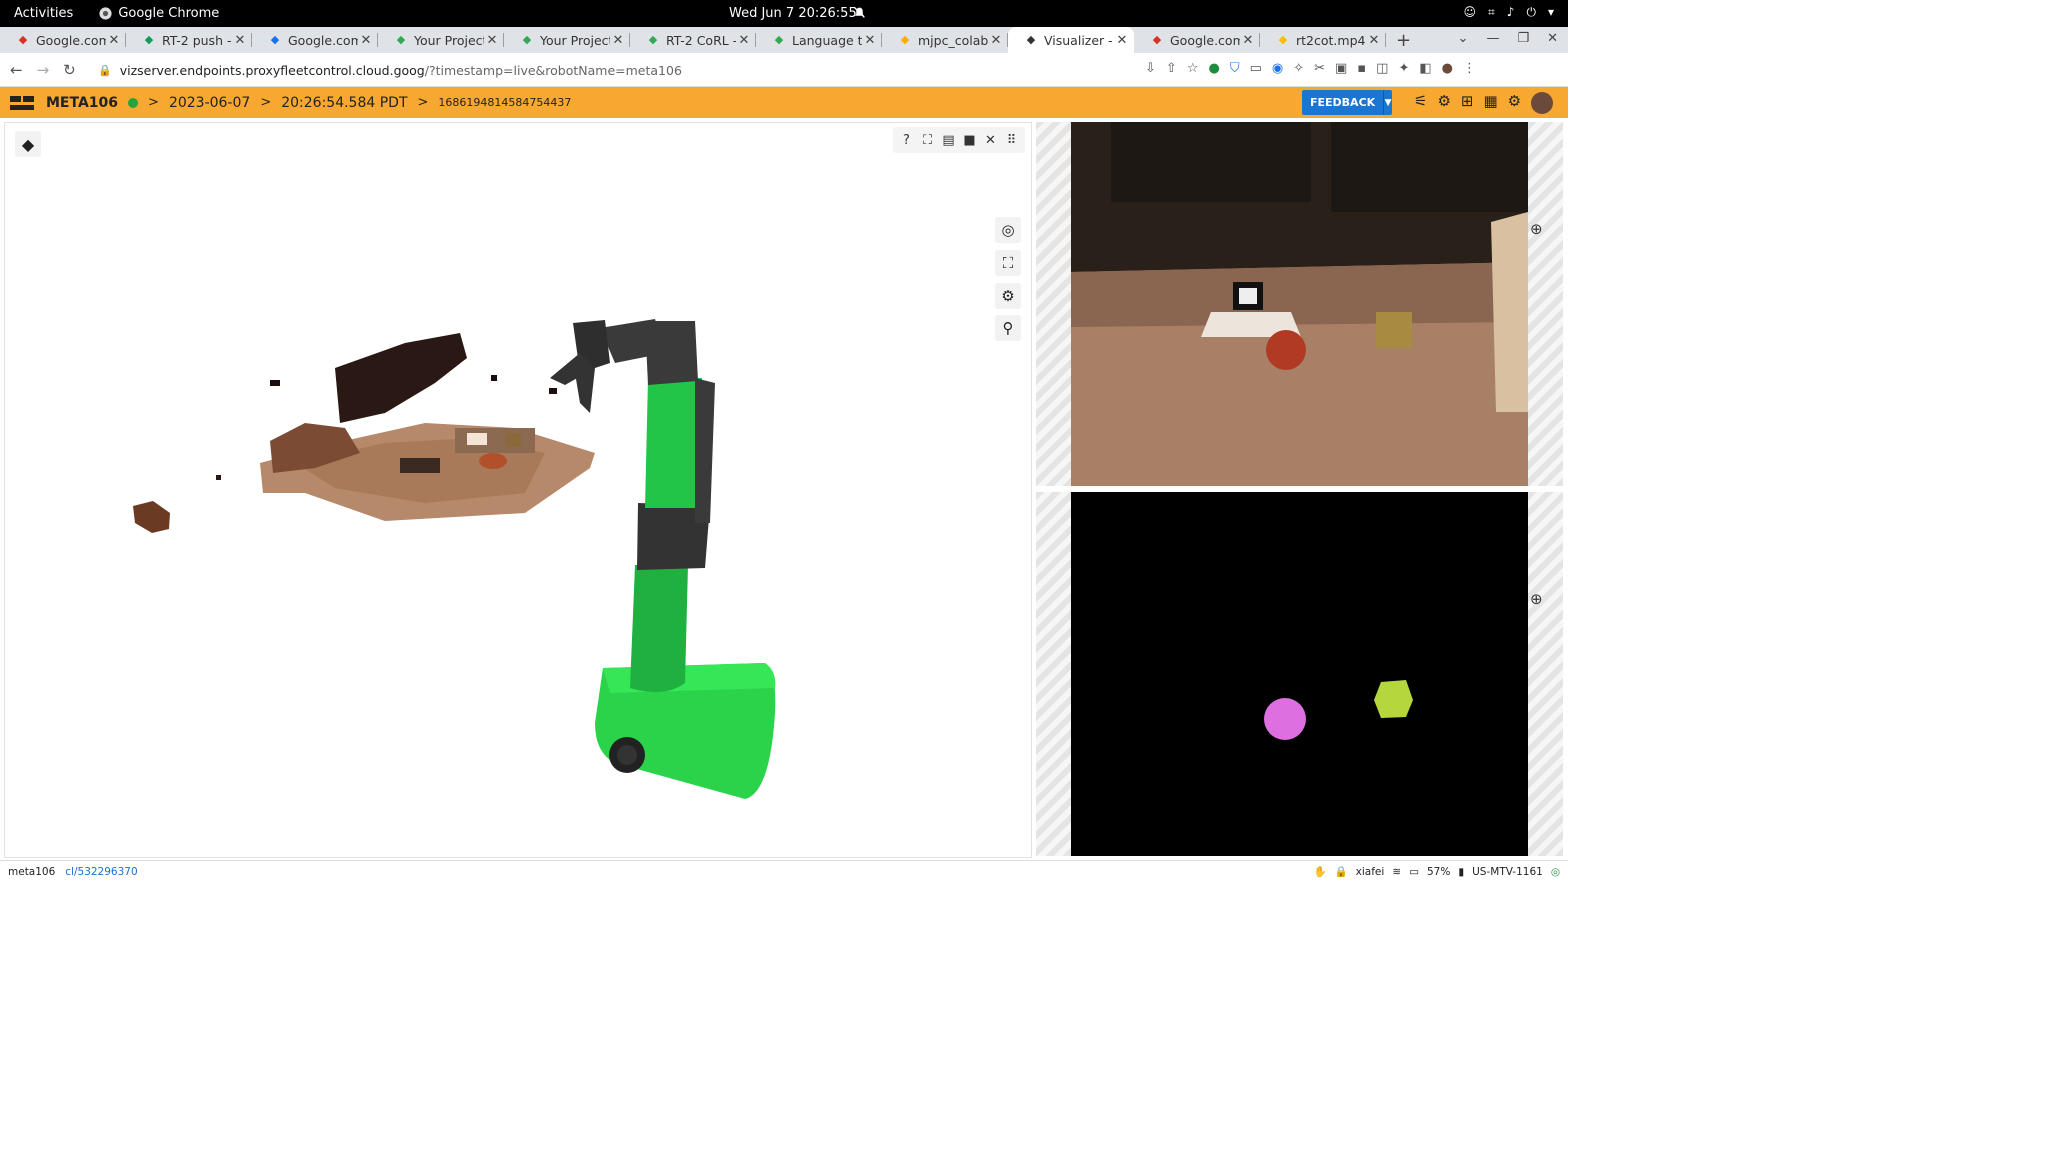 The image size is (2048, 1152). Describe the element at coordinates (1031, 39) in the screenshot. I see `visualizer-icon: ◆` at that location.